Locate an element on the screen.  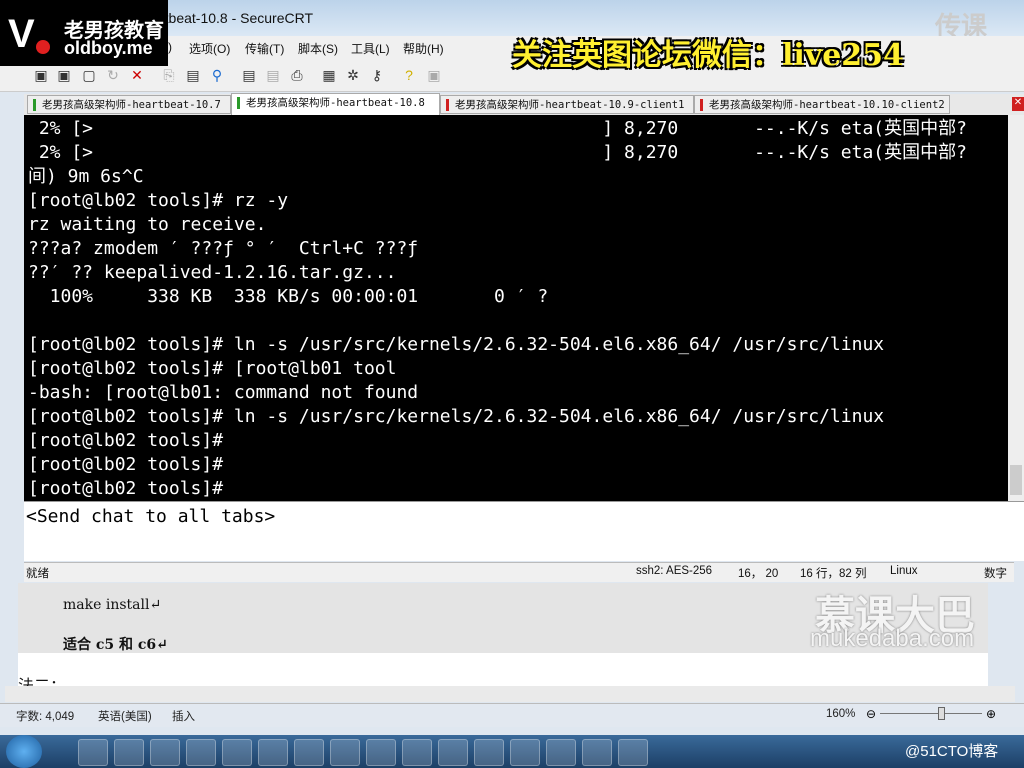
tab-heartbeat-10-10-client2: 老男孩高级架构师-heartbeat-10.10-client2 is located at coordinates (822, 104).